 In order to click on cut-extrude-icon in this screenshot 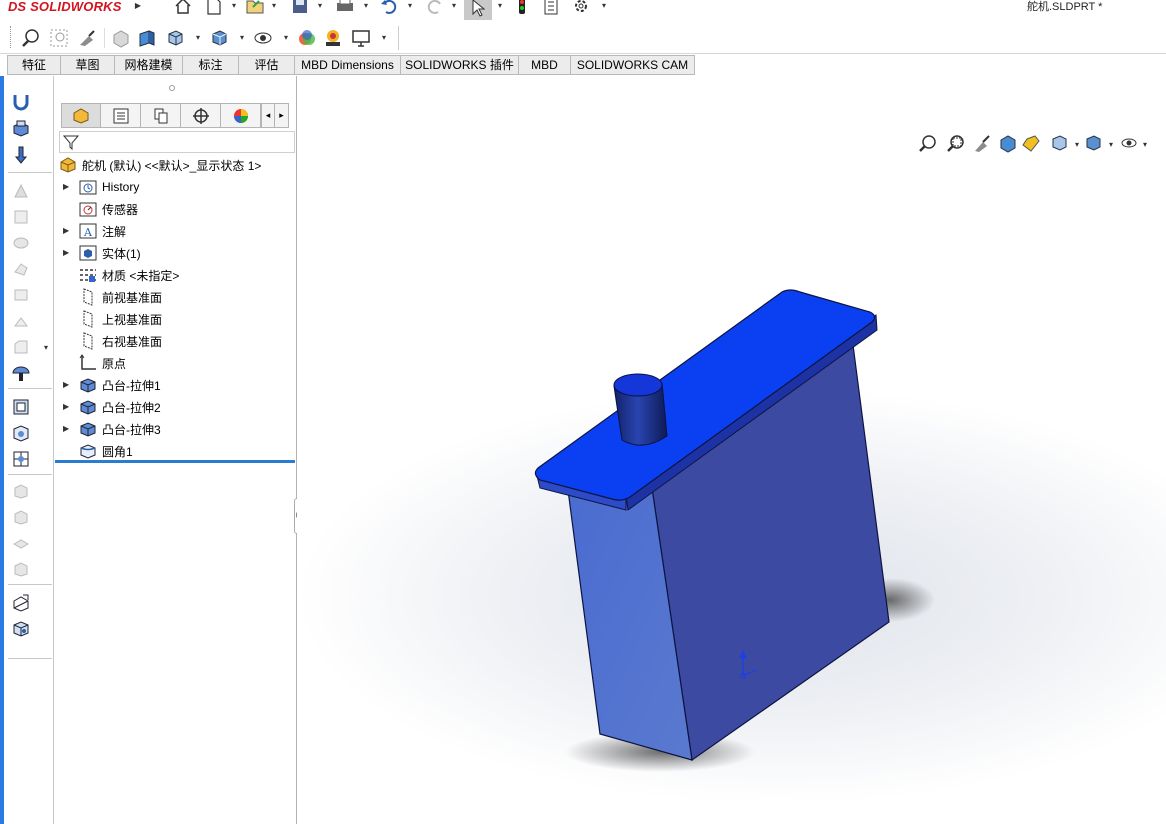, I will do `click(21, 155)`.